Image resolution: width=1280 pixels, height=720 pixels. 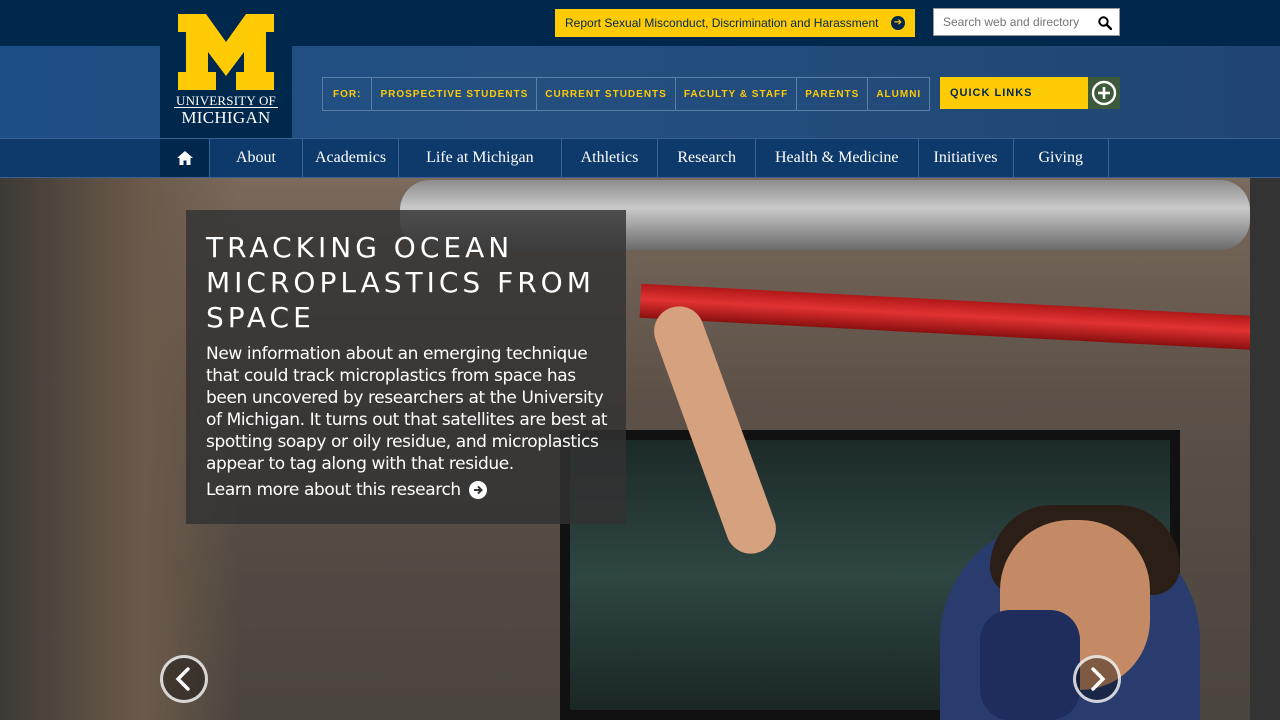 I want to click on university-logo-link: UNIVERSITY OF MICHIGAN, so click(x=226, y=69).